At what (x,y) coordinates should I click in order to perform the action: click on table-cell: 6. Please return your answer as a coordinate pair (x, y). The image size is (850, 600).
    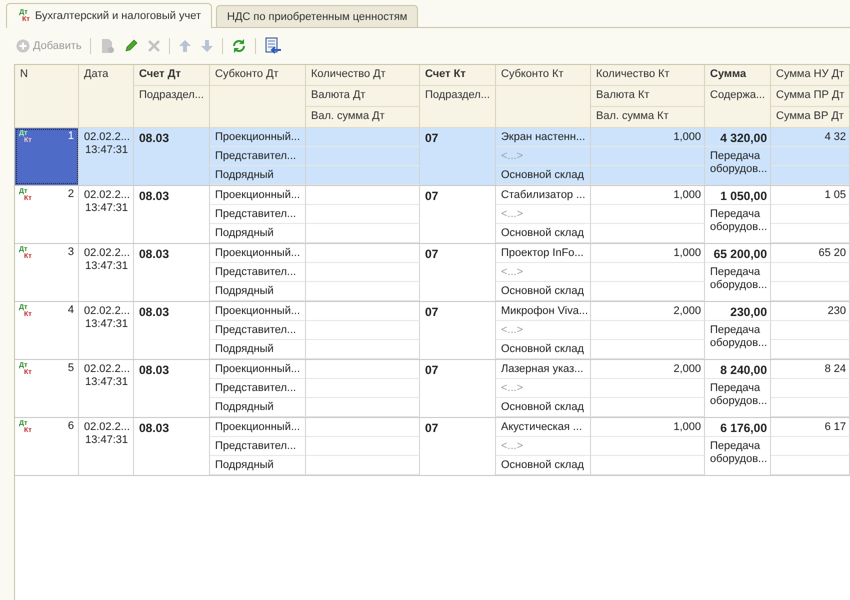
    Looking at the image, I should click on (71, 426).